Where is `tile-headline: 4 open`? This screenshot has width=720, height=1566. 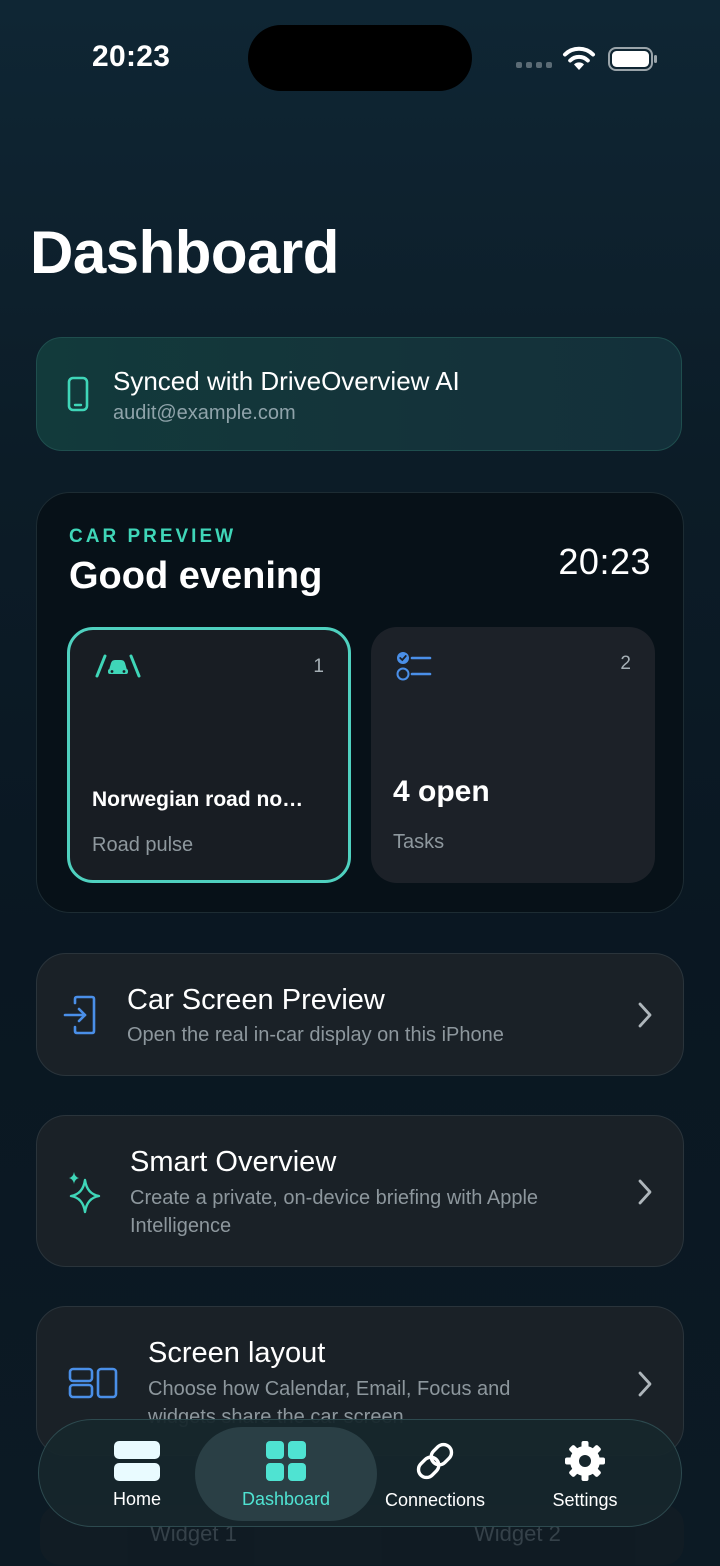
tile-headline: 4 open is located at coordinates (441, 791).